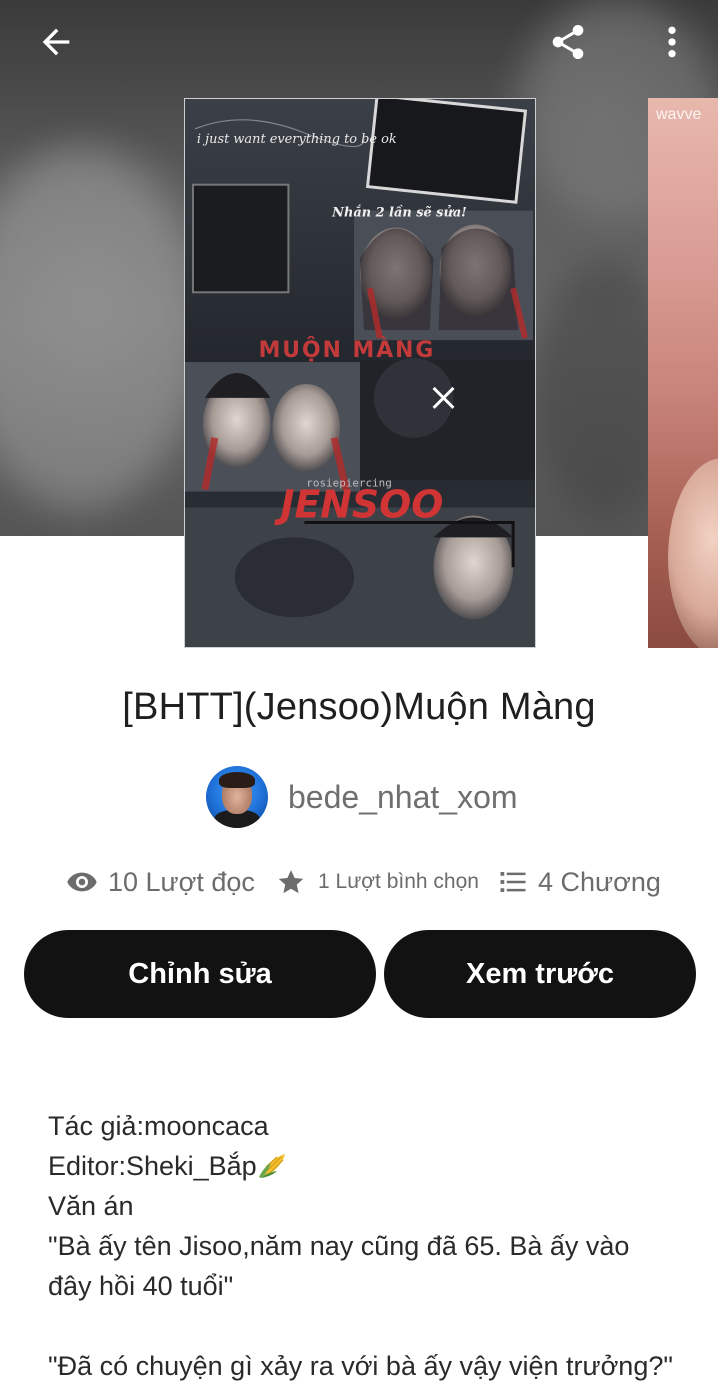  Describe the element at coordinates (237, 797) in the screenshot. I see `avatar` at that location.